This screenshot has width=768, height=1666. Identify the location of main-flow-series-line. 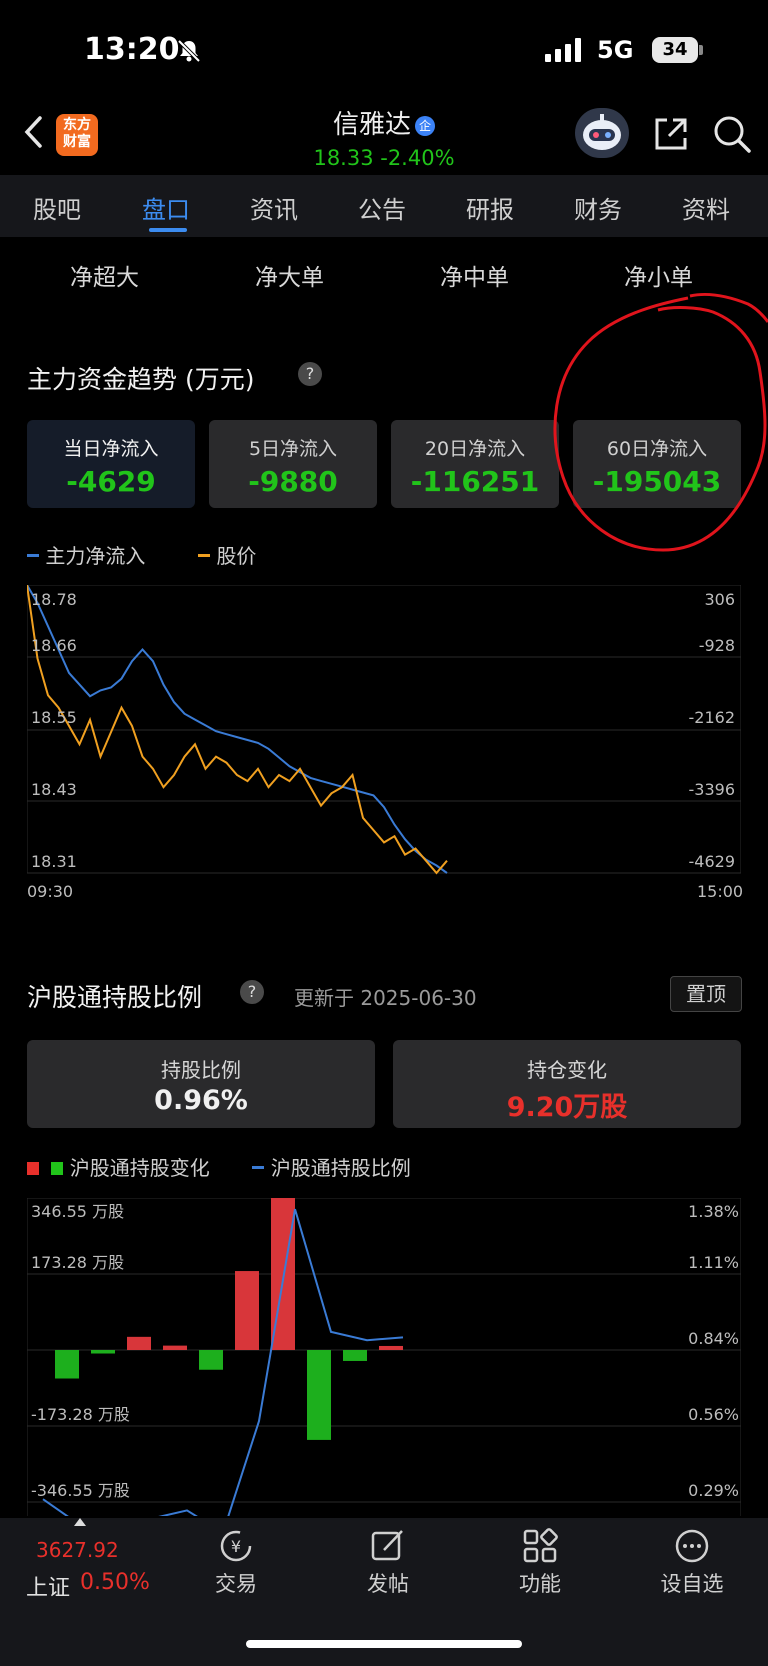
(237, 729).